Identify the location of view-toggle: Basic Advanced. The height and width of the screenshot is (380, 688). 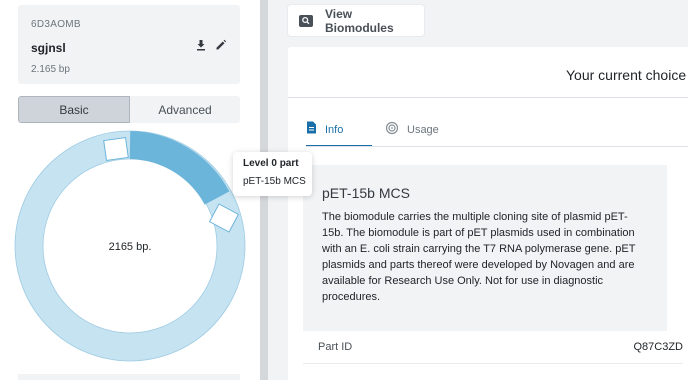
(129, 109).